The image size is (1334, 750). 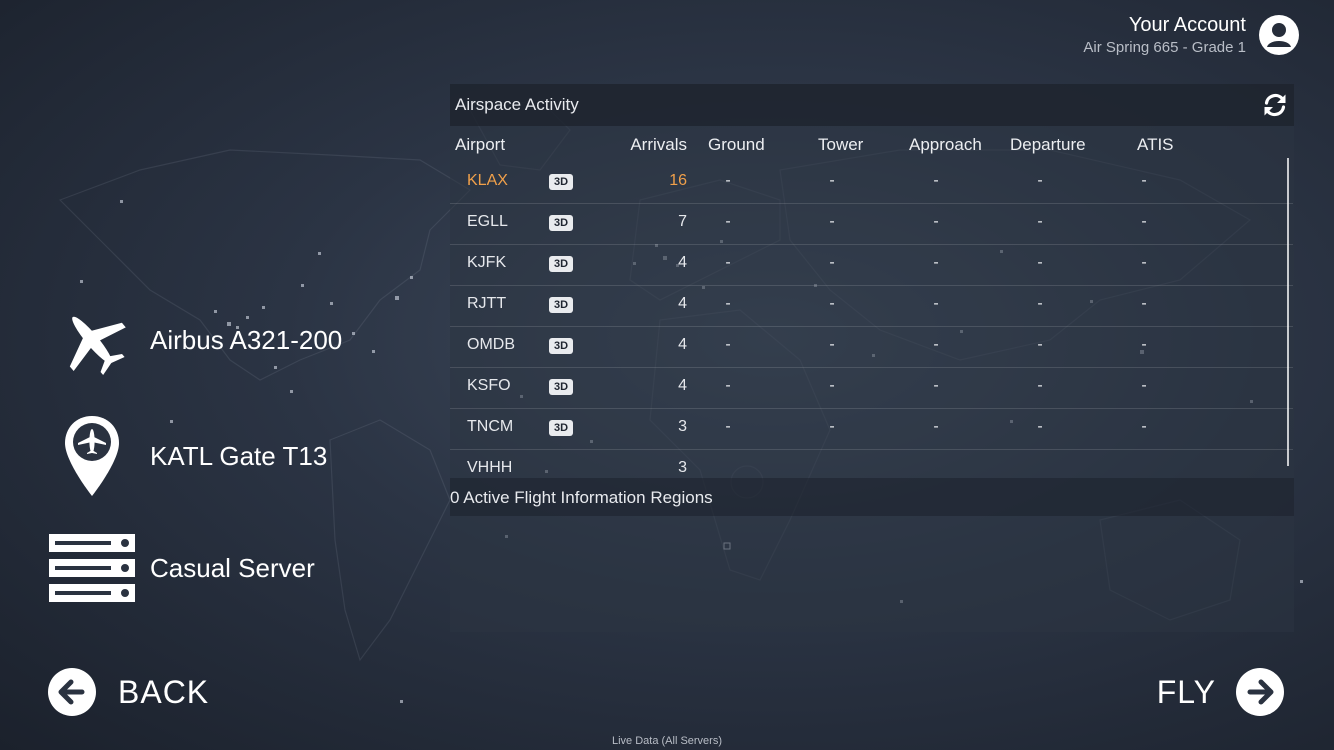 I want to click on arrivals-count: 16, so click(x=678, y=180).